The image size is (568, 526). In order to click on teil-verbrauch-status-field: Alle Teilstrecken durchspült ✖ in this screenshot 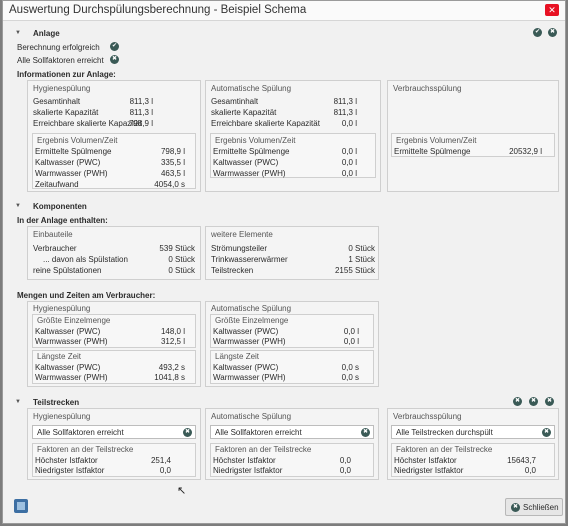, I will do `click(473, 432)`.